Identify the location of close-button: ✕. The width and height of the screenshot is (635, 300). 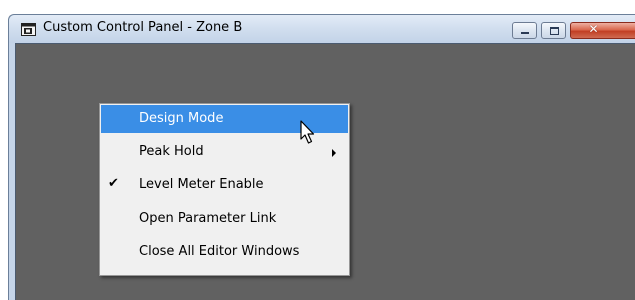
(602, 30).